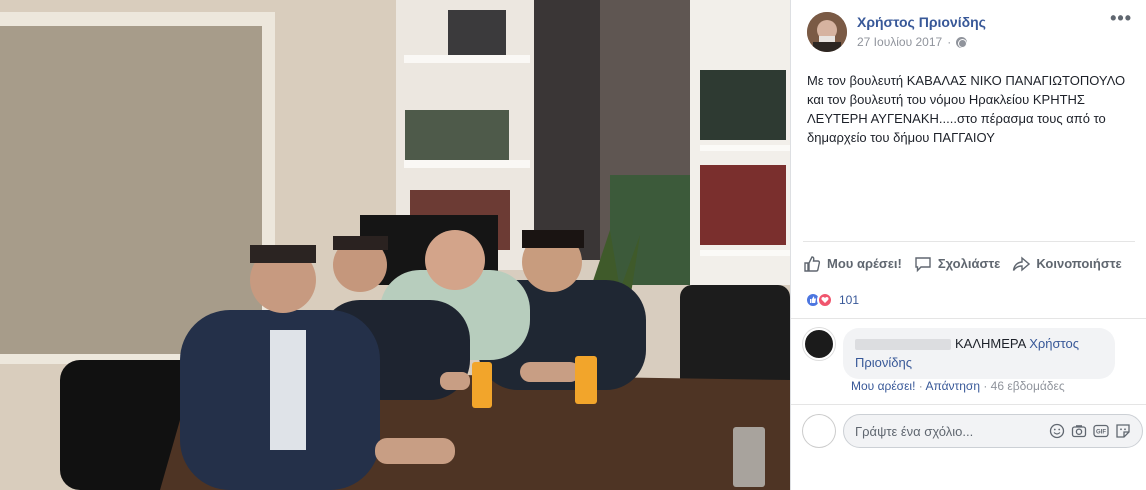 Image resolution: width=1146 pixels, height=490 pixels. I want to click on current-user-avatar, so click(819, 431).